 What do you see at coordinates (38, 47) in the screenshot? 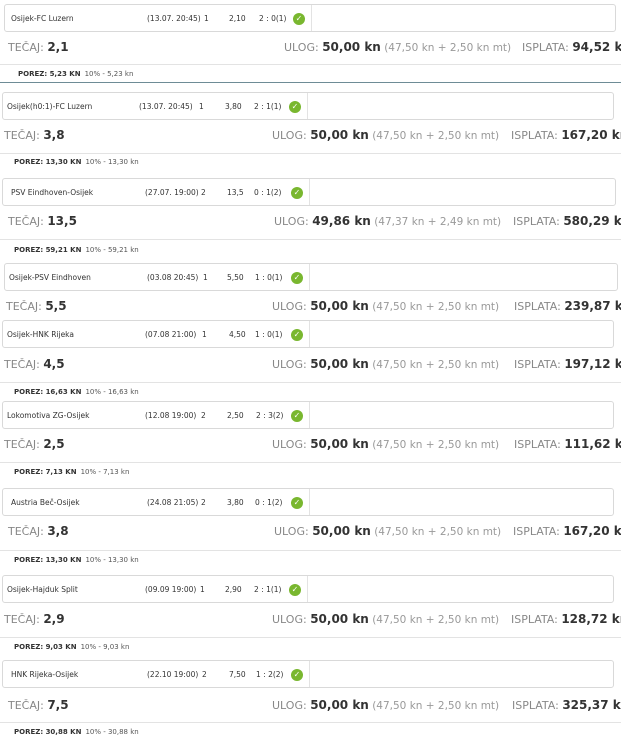
I see `total-odds: TEČAJ: 2,1` at bounding box center [38, 47].